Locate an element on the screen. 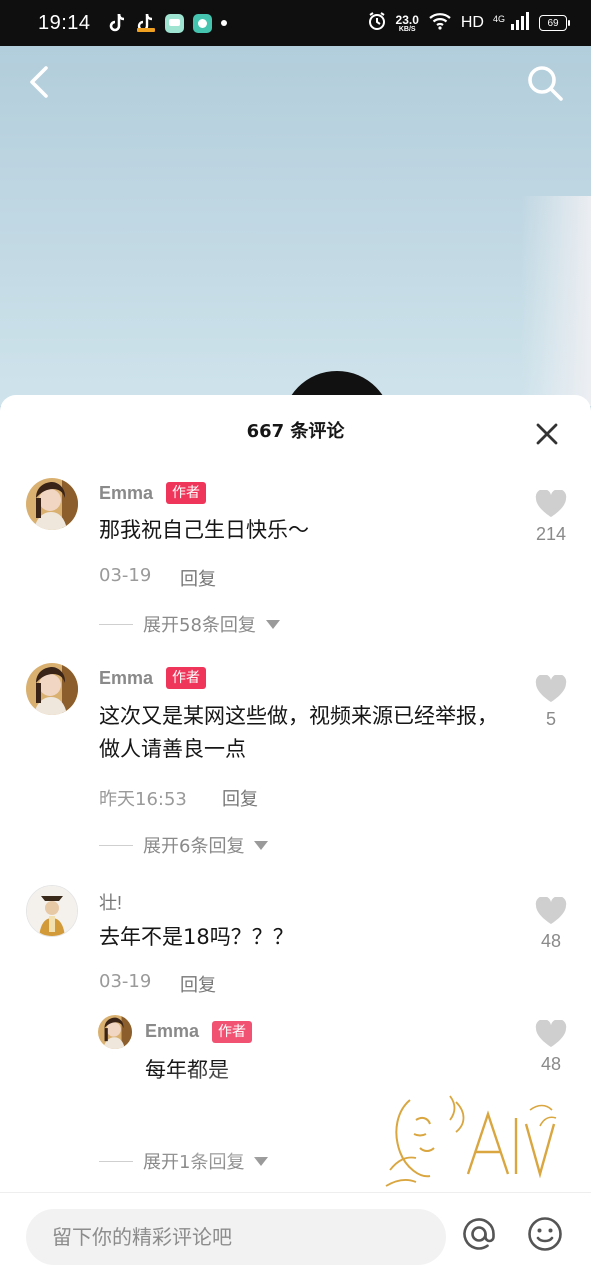 The height and width of the screenshot is (1280, 591). hd-indicator: HD is located at coordinates (472, 22).